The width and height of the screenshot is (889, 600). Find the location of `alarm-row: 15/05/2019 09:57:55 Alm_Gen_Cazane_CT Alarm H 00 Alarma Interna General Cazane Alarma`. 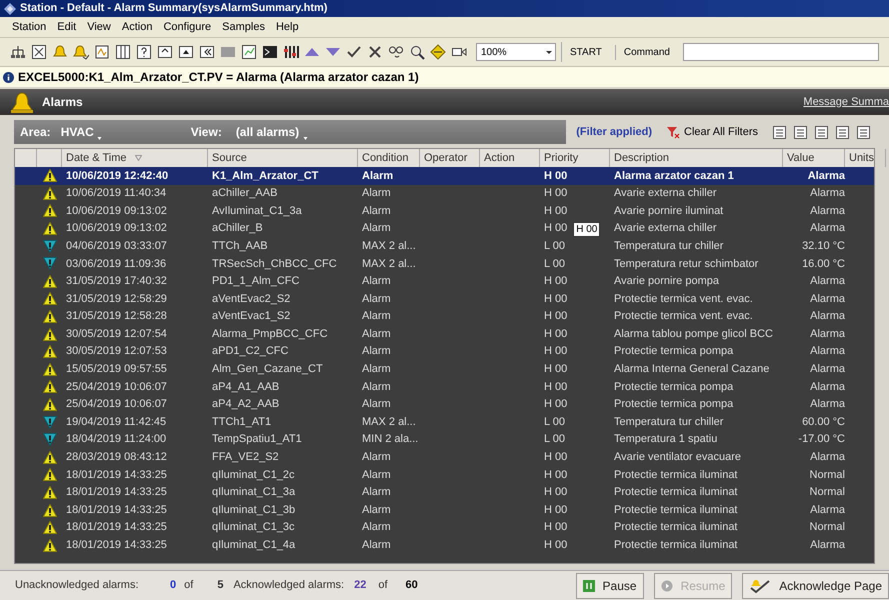

alarm-row: 15/05/2019 09:57:55 Alm_Gen_Cazane_CT Alarm H 00 Alarma Interna General Cazane Alarma is located at coordinates (444, 369).